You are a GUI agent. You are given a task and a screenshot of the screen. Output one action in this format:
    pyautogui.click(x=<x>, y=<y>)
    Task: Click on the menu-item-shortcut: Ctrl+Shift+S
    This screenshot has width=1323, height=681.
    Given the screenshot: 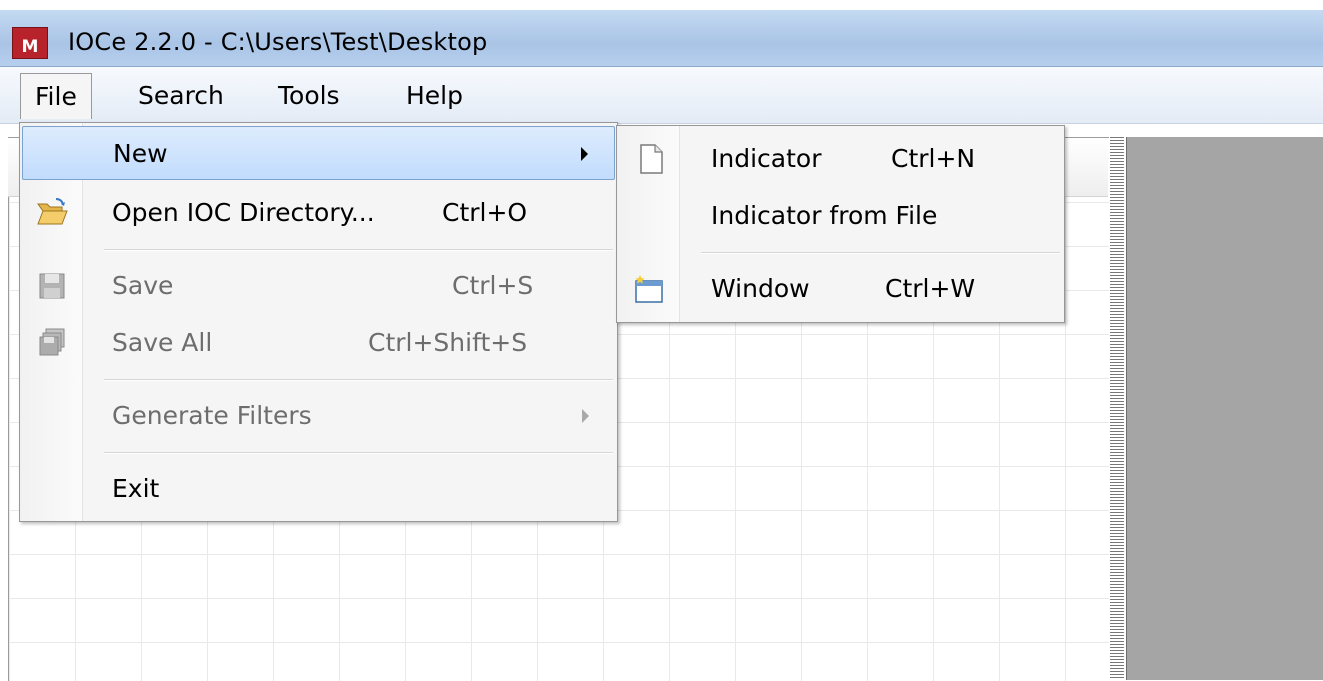 What is the action you would take?
    pyautogui.click(x=448, y=342)
    